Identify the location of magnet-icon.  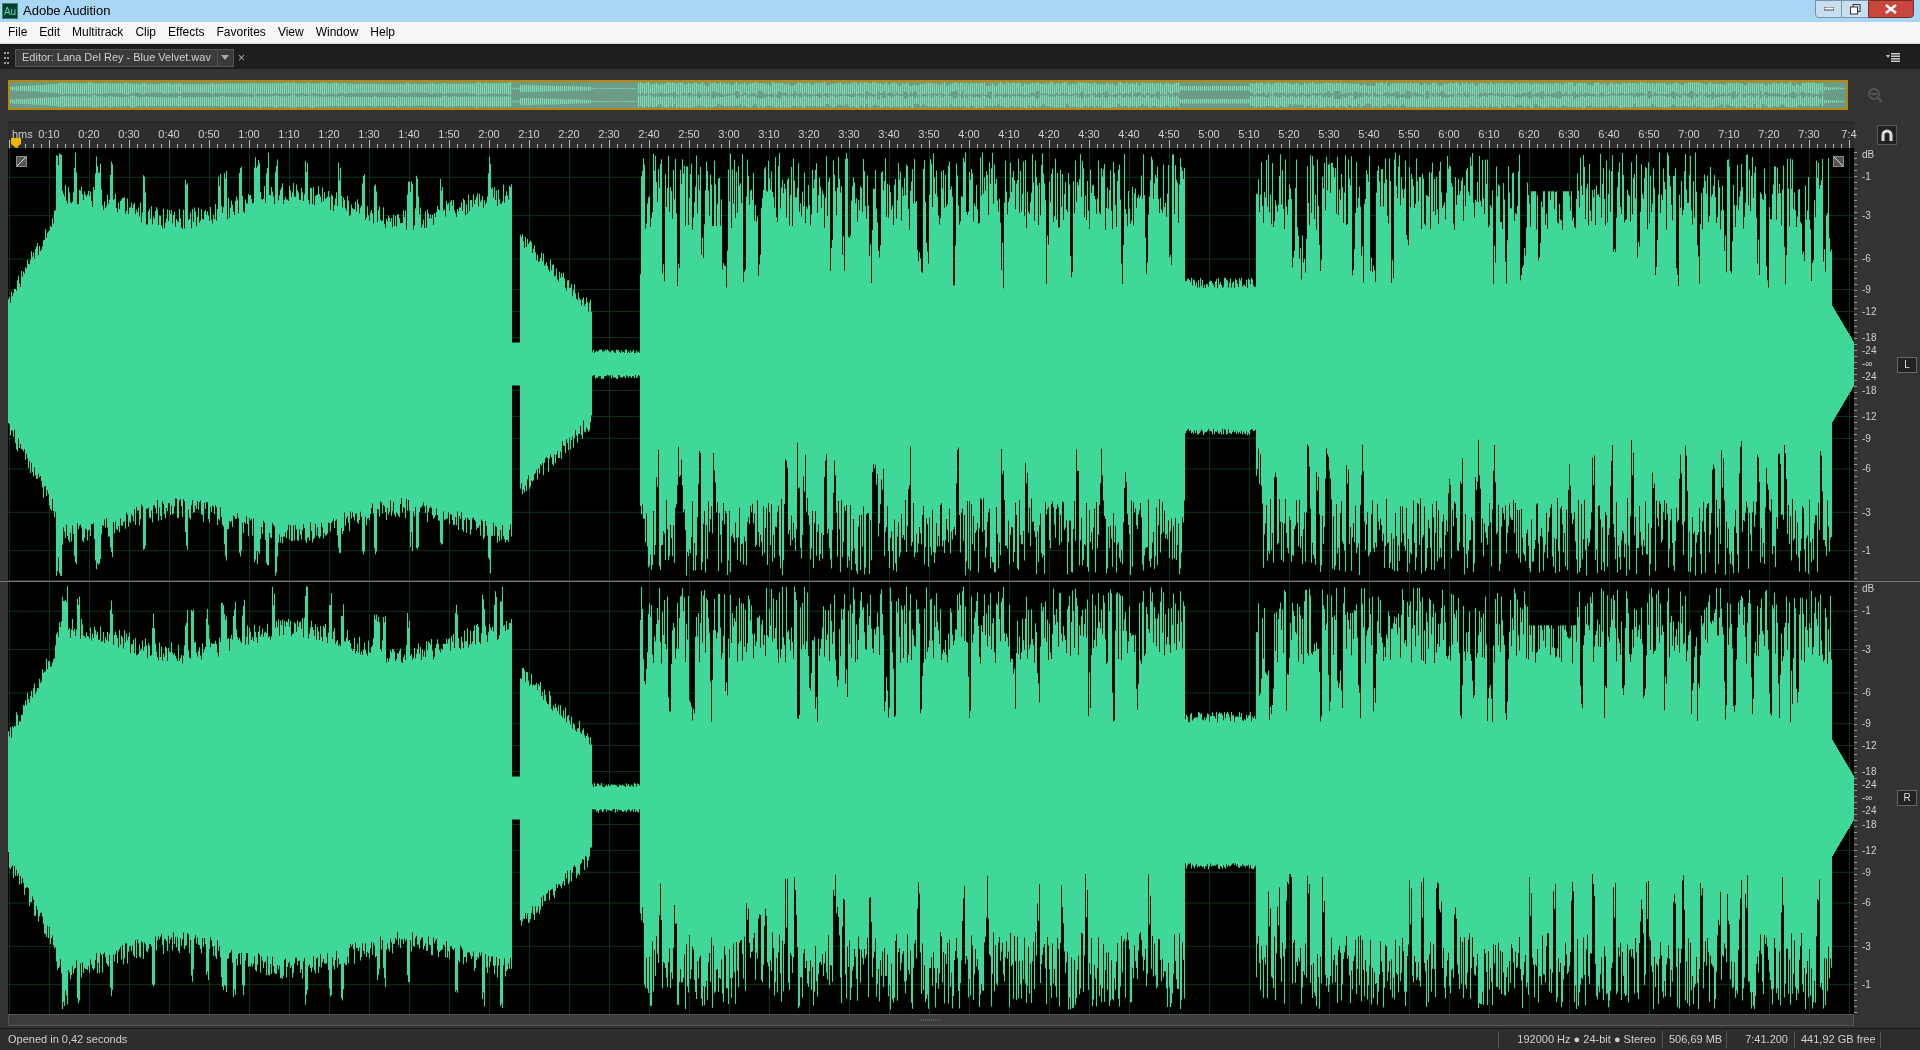
(1887, 135).